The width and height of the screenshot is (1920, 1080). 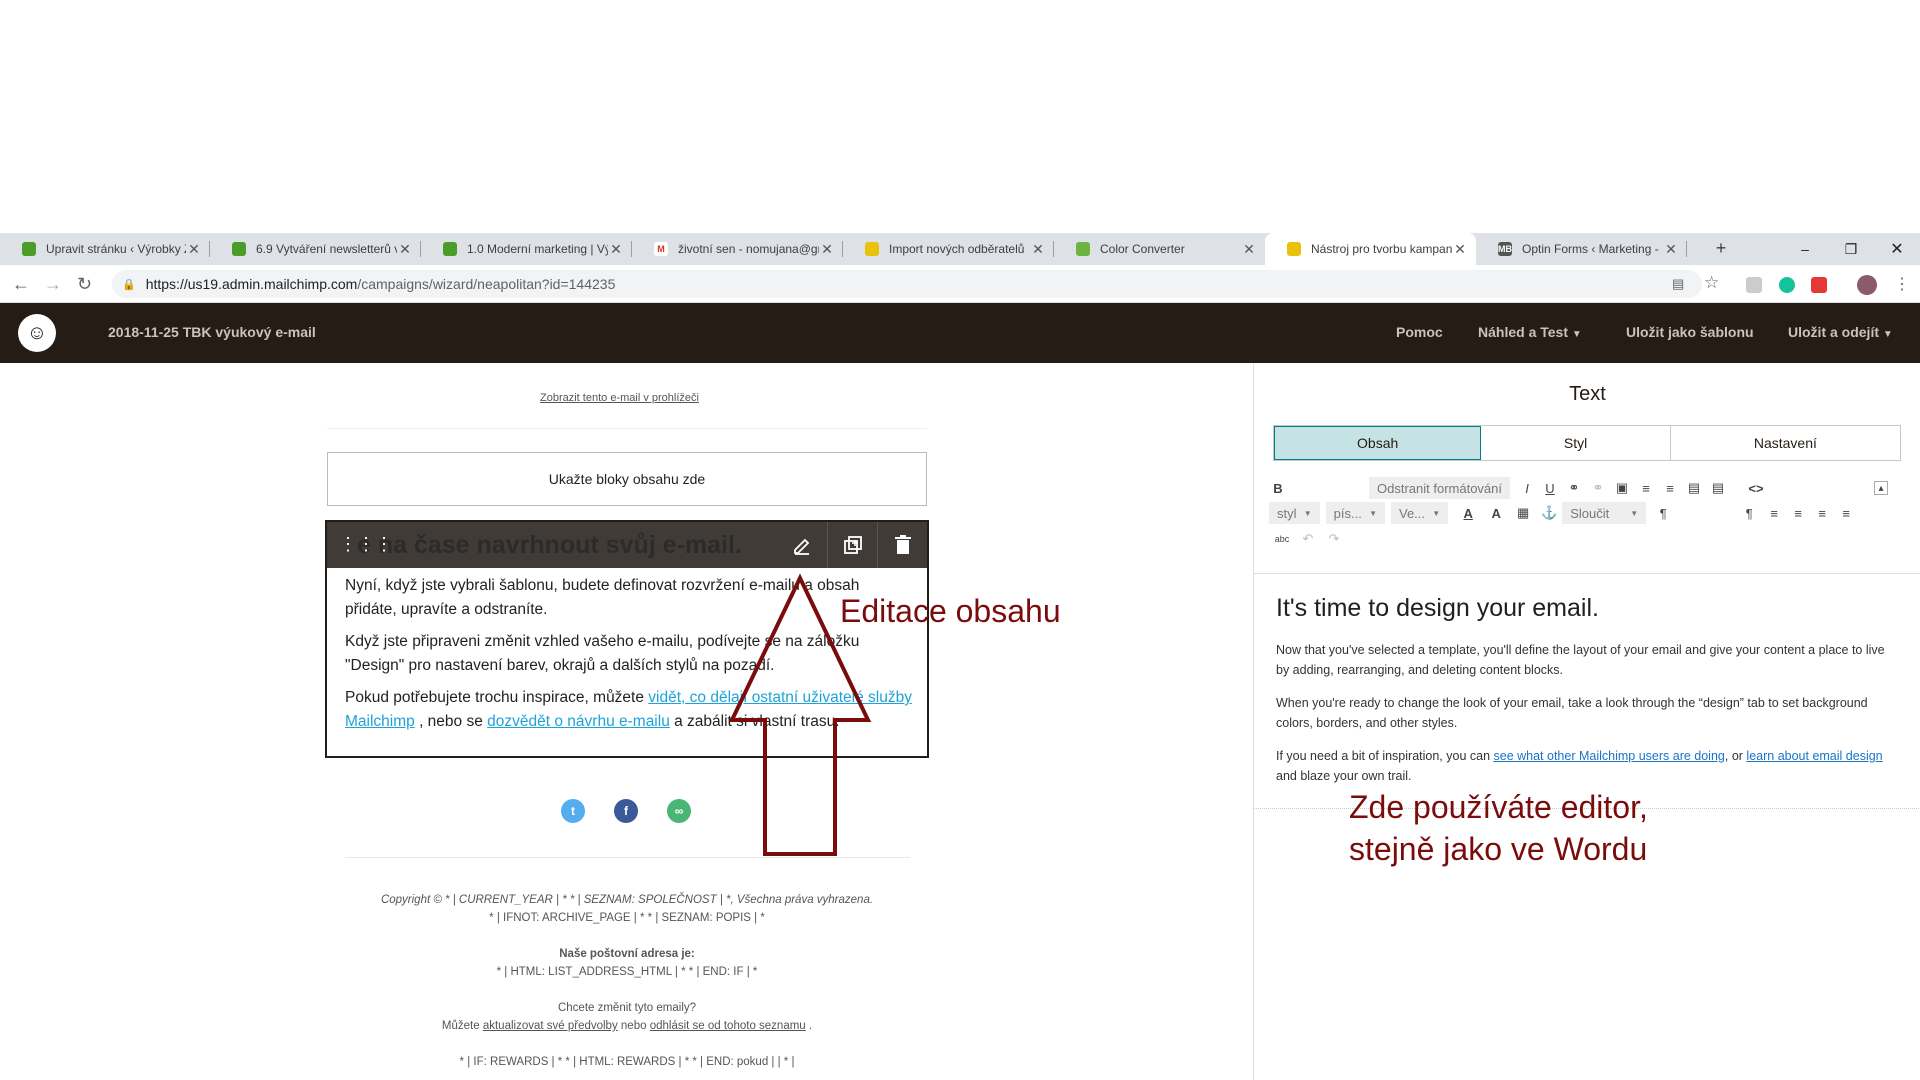 I want to click on unsubscribe-link: odhlásit se od tohoto seznamu, so click(x=728, y=1026).